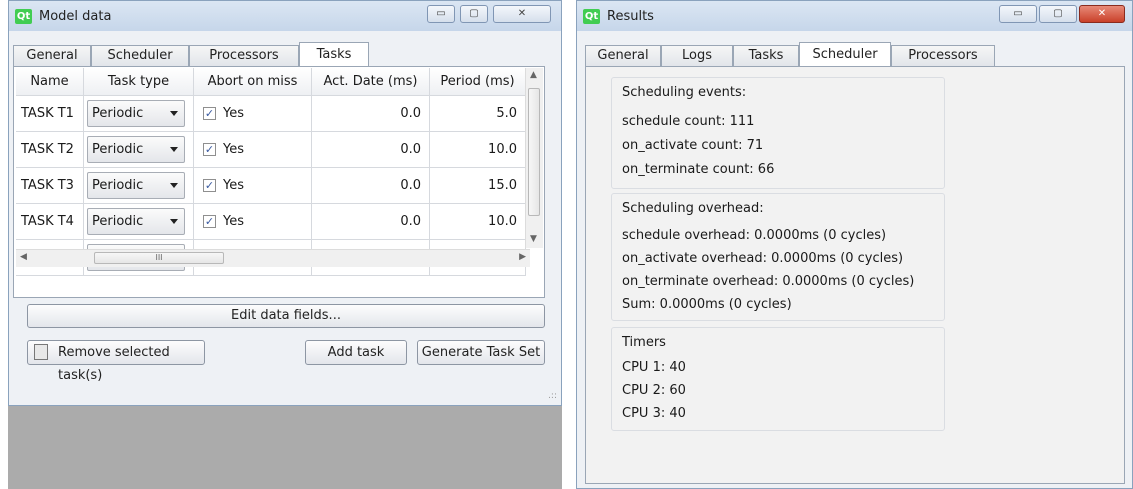  What do you see at coordinates (478, 114) in the screenshot?
I see `period-cell: 5.0` at bounding box center [478, 114].